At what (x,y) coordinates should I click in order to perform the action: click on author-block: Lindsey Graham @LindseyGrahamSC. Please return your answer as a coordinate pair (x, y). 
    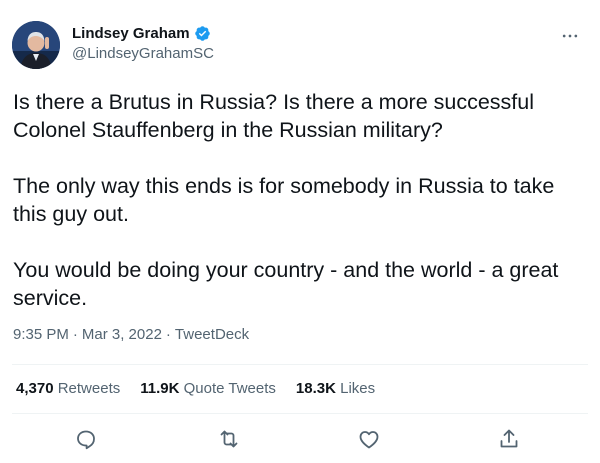
    Looking at the image, I should click on (143, 43).